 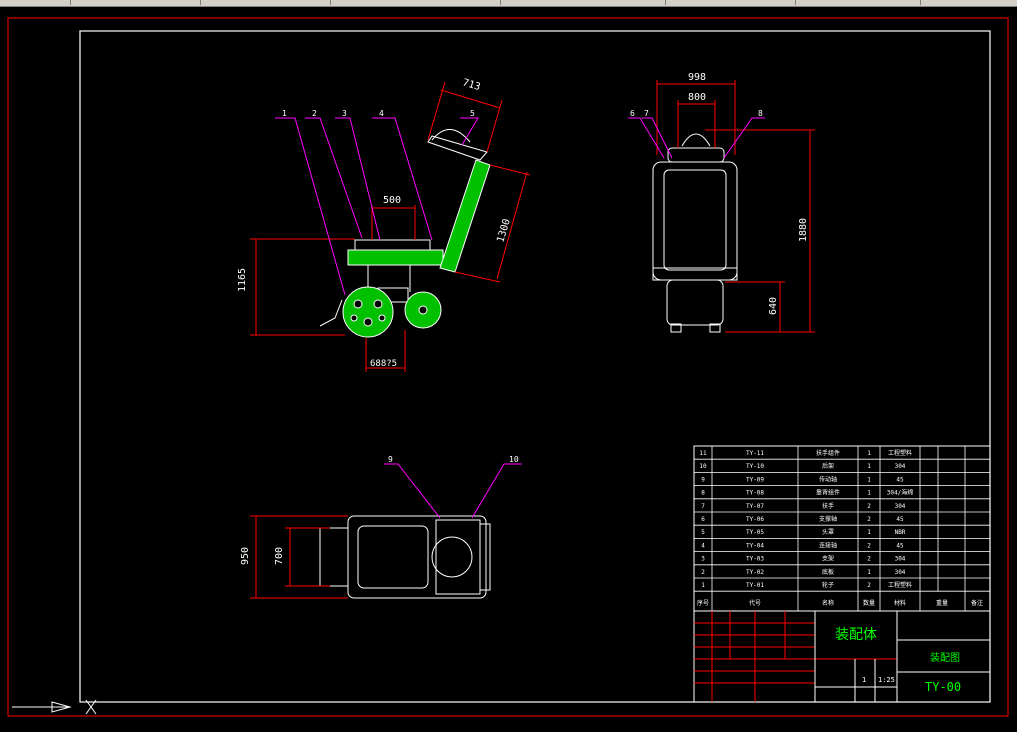 I want to click on bom-row-no: 3, so click(x=703, y=559).